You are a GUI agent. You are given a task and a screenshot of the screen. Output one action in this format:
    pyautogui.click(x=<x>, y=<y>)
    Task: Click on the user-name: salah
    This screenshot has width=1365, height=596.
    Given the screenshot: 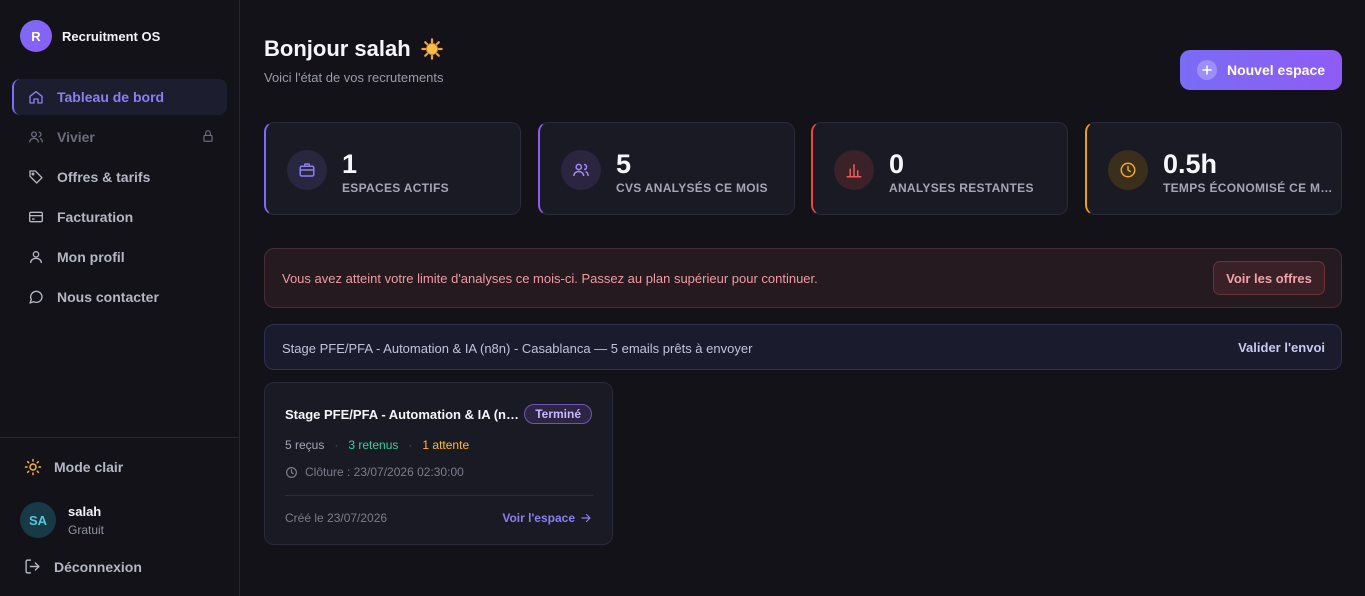 What is the action you would take?
    pyautogui.click(x=85, y=511)
    